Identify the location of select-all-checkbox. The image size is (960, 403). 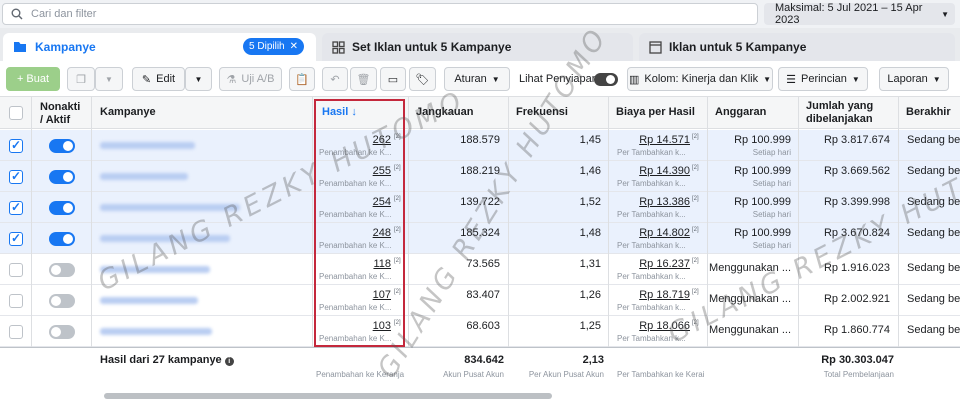
(16, 113).